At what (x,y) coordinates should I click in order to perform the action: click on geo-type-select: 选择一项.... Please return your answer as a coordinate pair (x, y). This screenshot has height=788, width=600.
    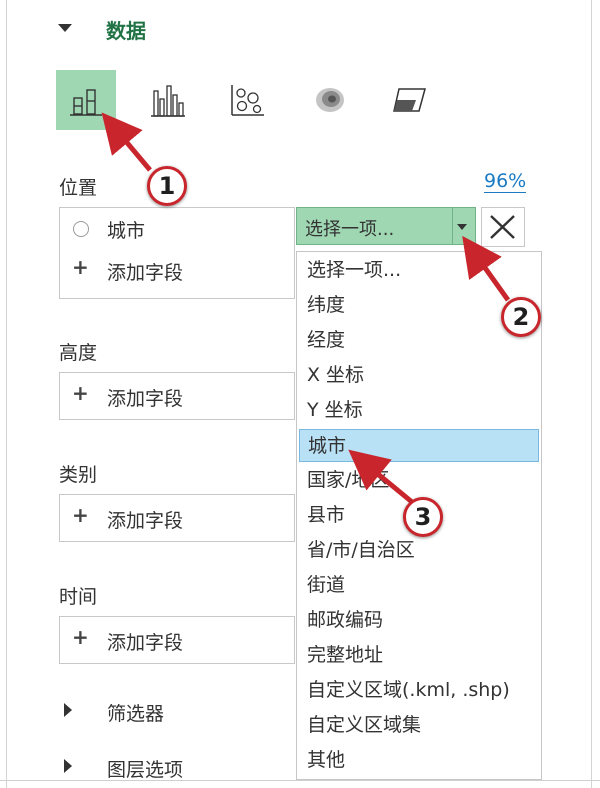
    Looking at the image, I should click on (386, 226).